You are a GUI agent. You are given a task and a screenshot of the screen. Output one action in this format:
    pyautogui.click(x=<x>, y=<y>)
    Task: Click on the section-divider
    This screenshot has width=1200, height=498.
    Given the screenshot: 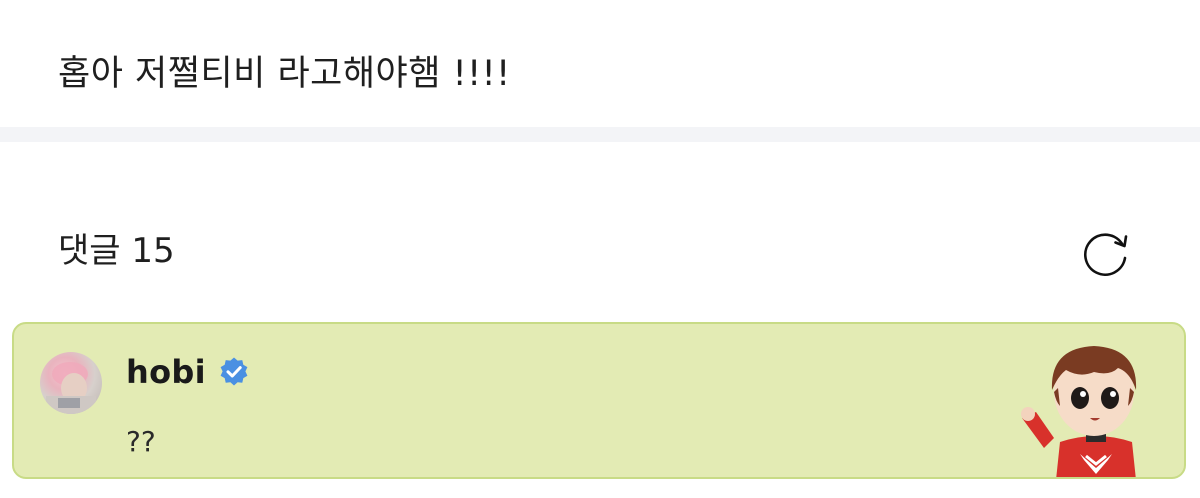 What is the action you would take?
    pyautogui.click(x=600, y=134)
    